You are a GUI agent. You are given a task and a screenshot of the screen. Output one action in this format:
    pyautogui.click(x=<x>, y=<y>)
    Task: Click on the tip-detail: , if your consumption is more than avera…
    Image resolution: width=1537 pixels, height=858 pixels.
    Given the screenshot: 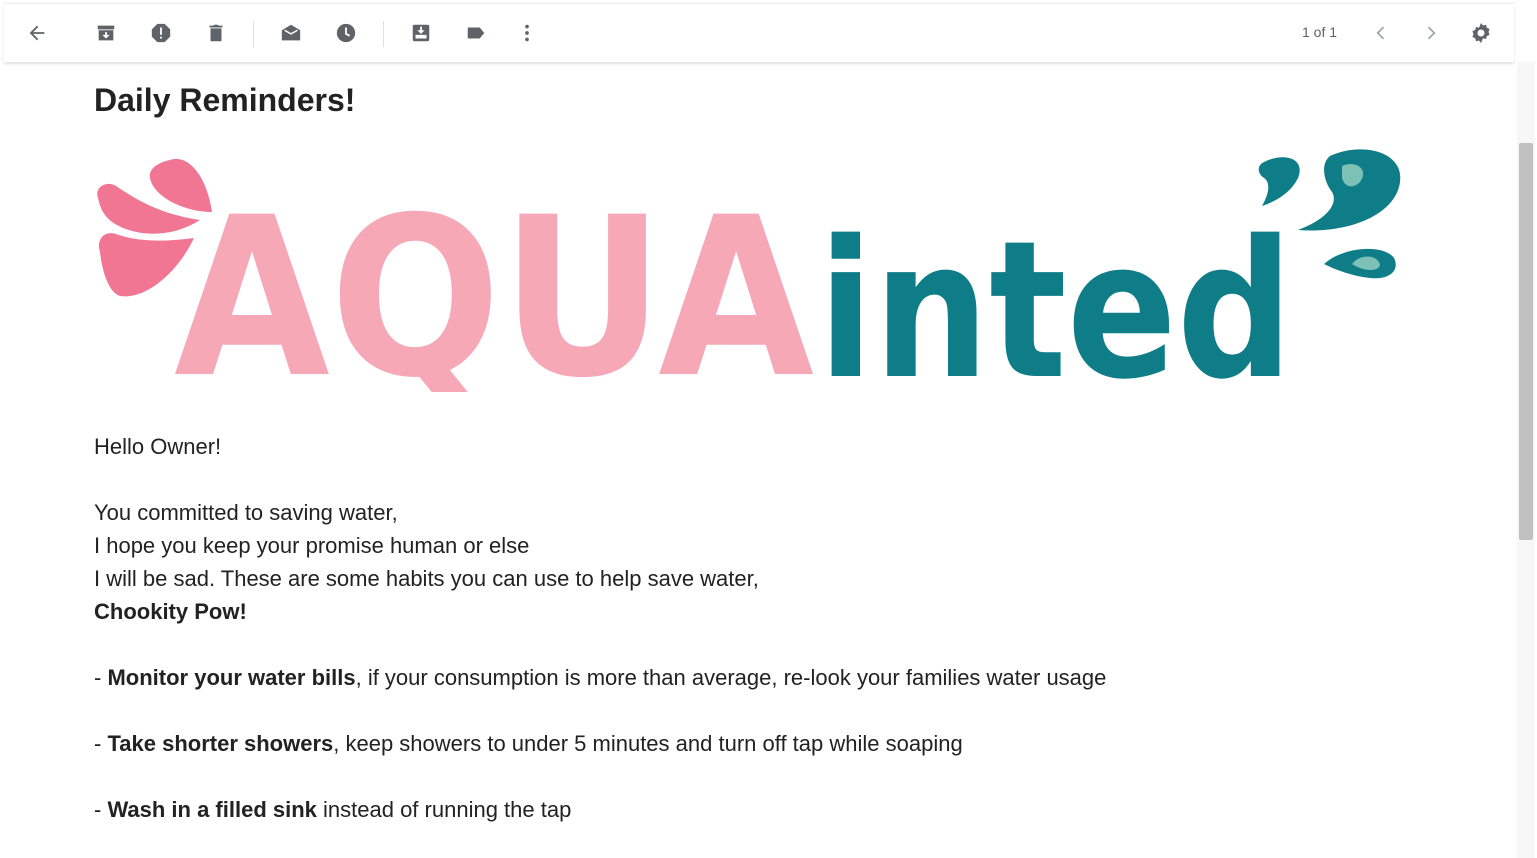 What is the action you would take?
    pyautogui.click(x=731, y=677)
    